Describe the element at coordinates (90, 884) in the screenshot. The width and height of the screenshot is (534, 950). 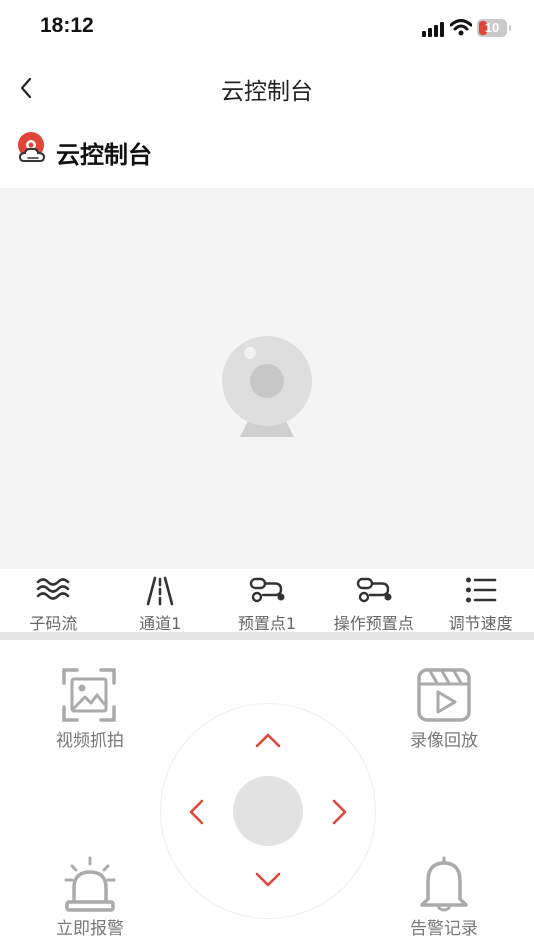
I see `siren-icon` at that location.